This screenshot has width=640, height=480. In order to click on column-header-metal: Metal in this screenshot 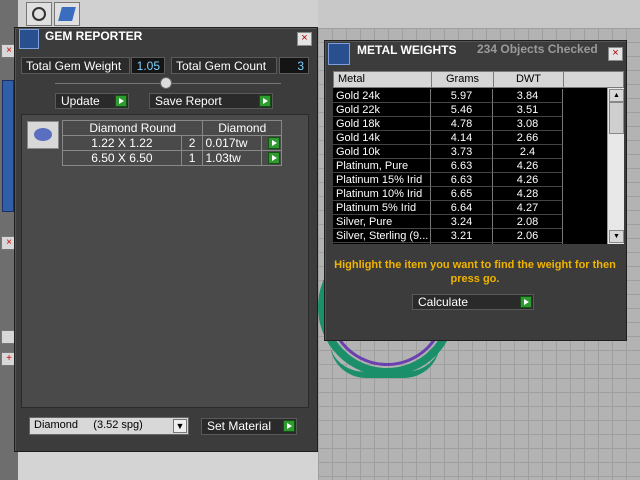, I will do `click(383, 79)`.